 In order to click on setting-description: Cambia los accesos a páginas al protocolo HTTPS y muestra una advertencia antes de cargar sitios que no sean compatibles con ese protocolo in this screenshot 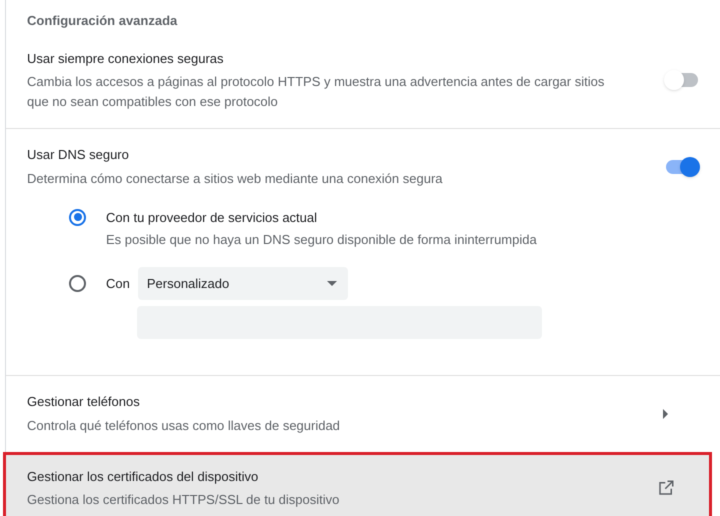, I will do `click(316, 92)`.